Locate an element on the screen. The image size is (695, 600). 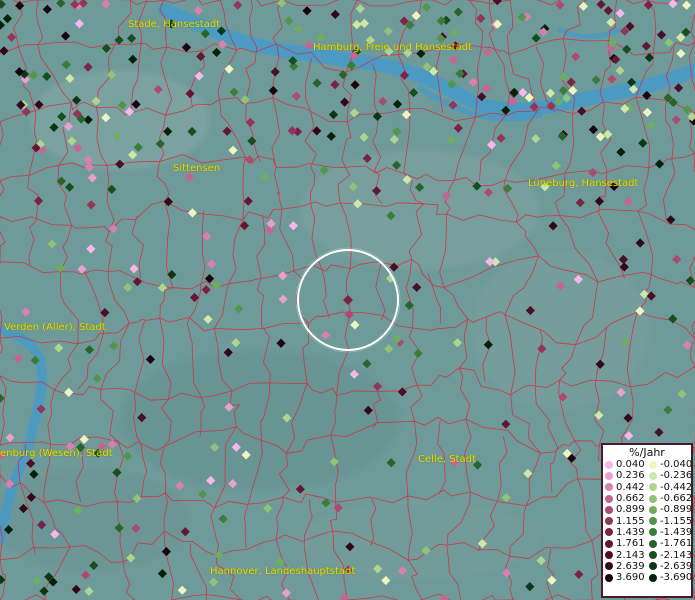
legend-label: -3.690 is located at coordinates (676, 578).